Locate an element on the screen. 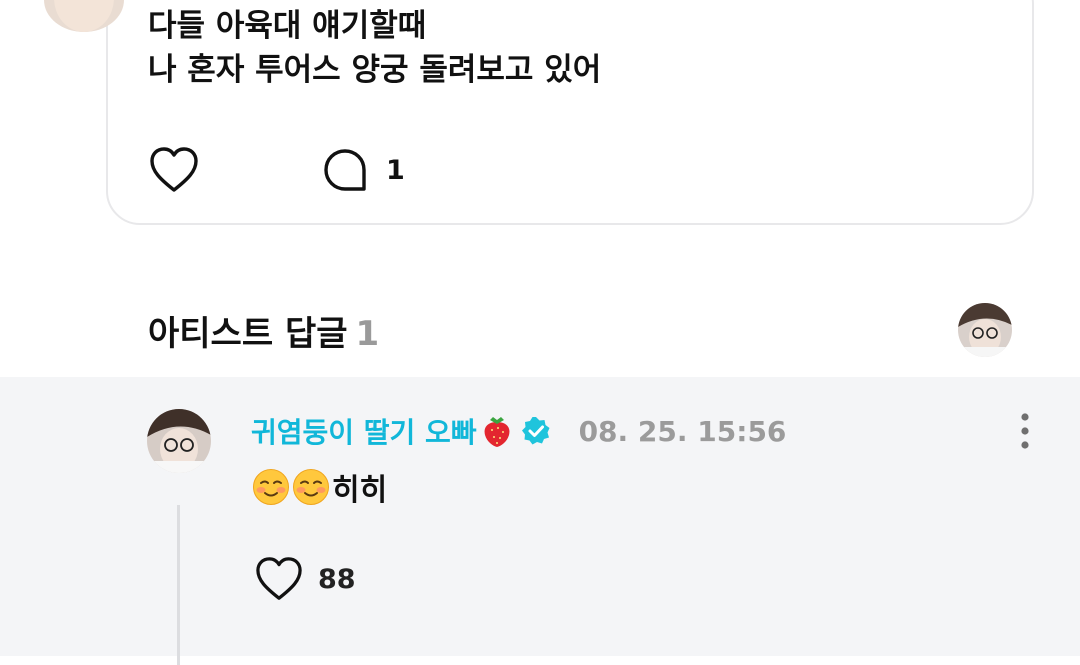 The width and height of the screenshot is (1080, 665). reply-author-name: 귀염둥이 딸기 오빠 is located at coordinates (364, 431).